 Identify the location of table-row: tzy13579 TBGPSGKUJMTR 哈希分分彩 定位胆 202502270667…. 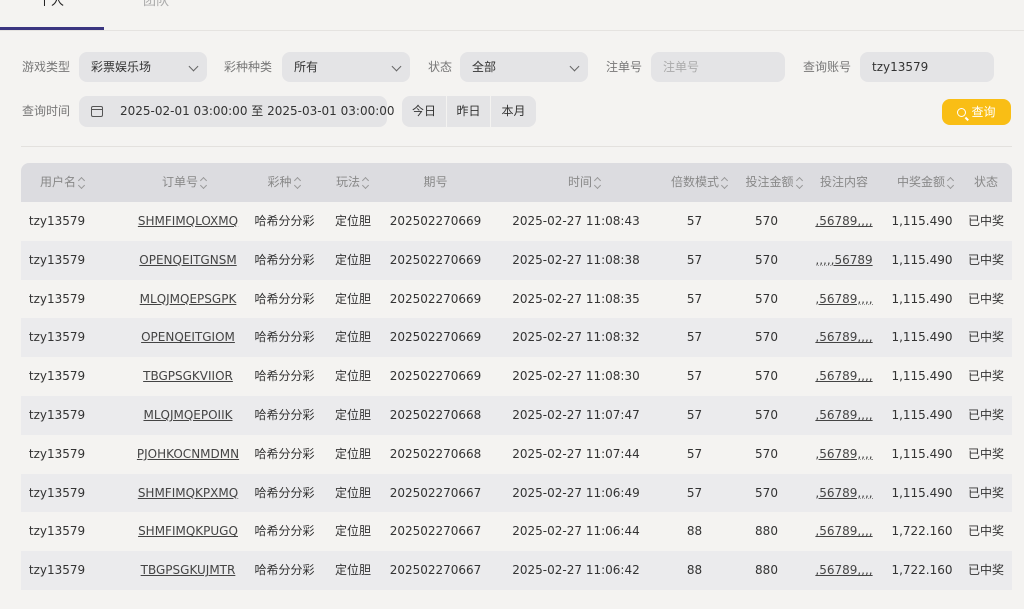
(516, 571).